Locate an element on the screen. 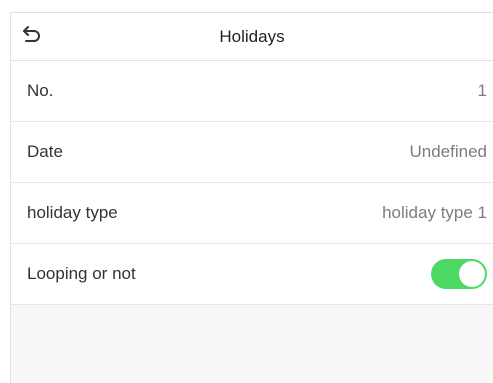 The image size is (493, 383). back-button is located at coordinates (32, 36).